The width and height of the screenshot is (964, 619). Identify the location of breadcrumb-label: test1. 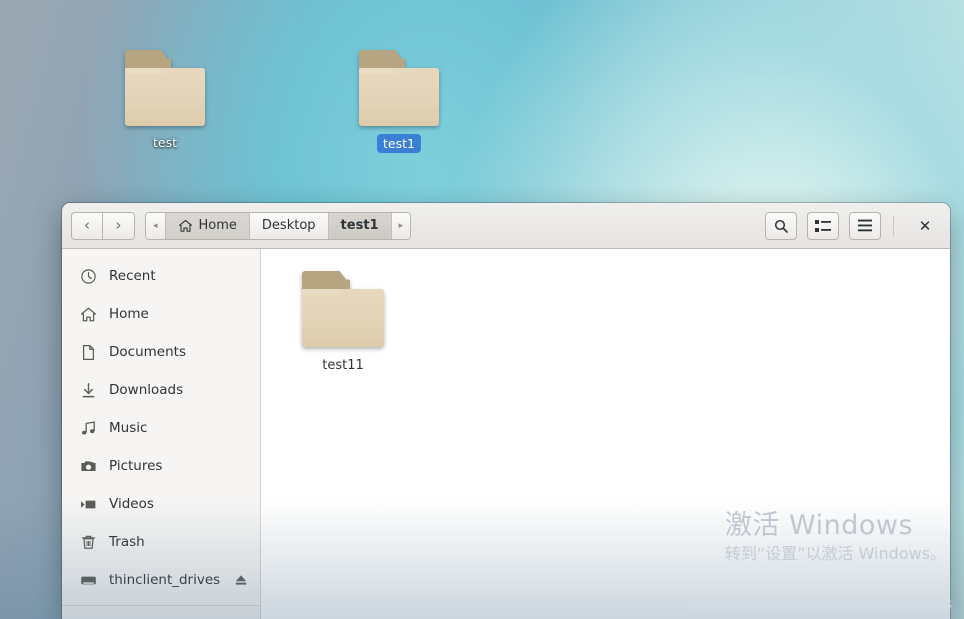
(359, 225).